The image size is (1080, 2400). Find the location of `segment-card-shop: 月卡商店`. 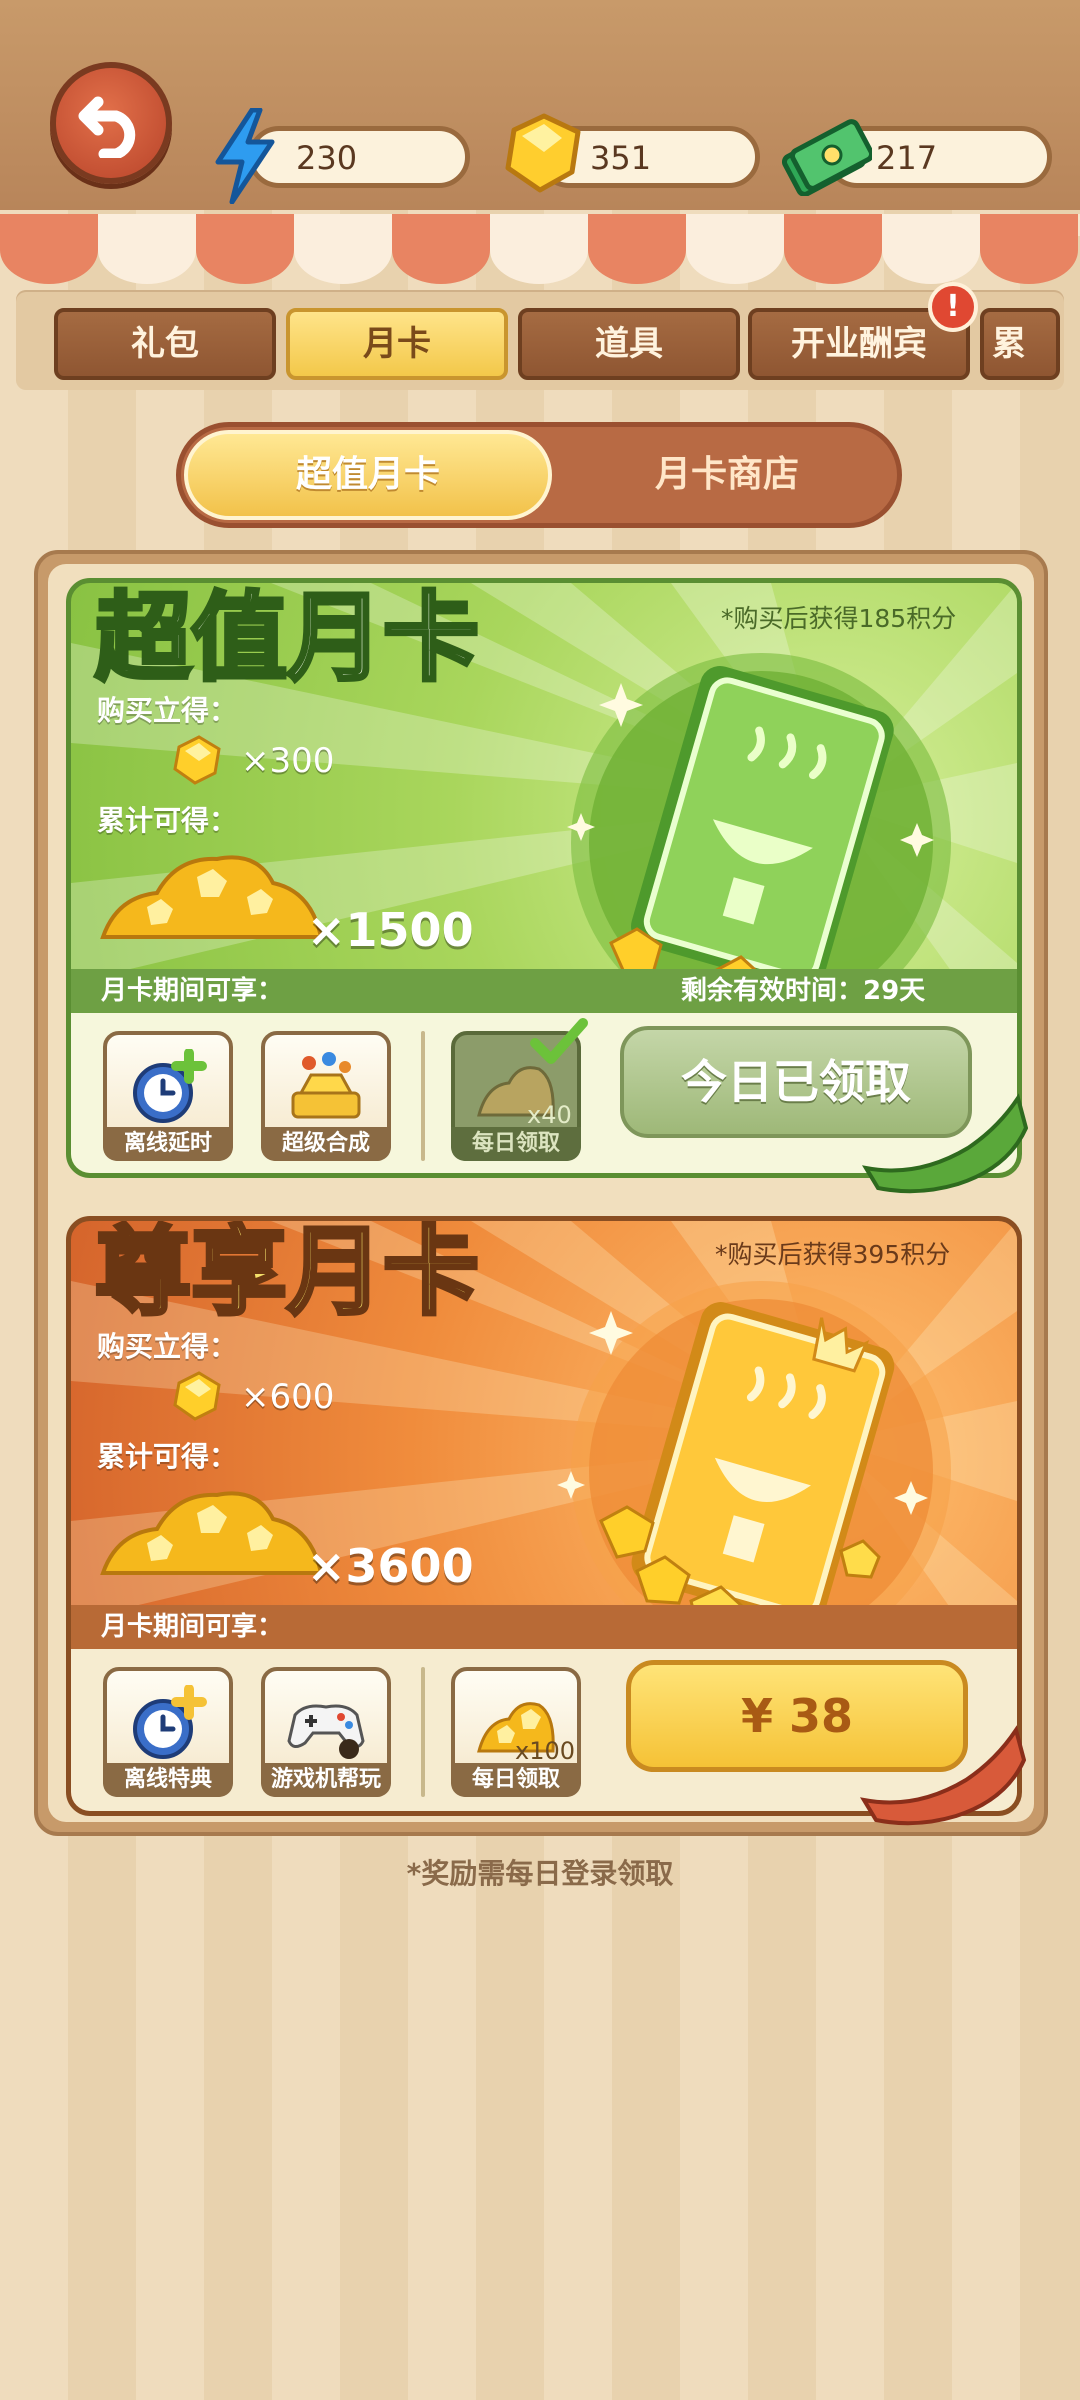

segment-card-shop: 月卡商店 is located at coordinates (727, 475).